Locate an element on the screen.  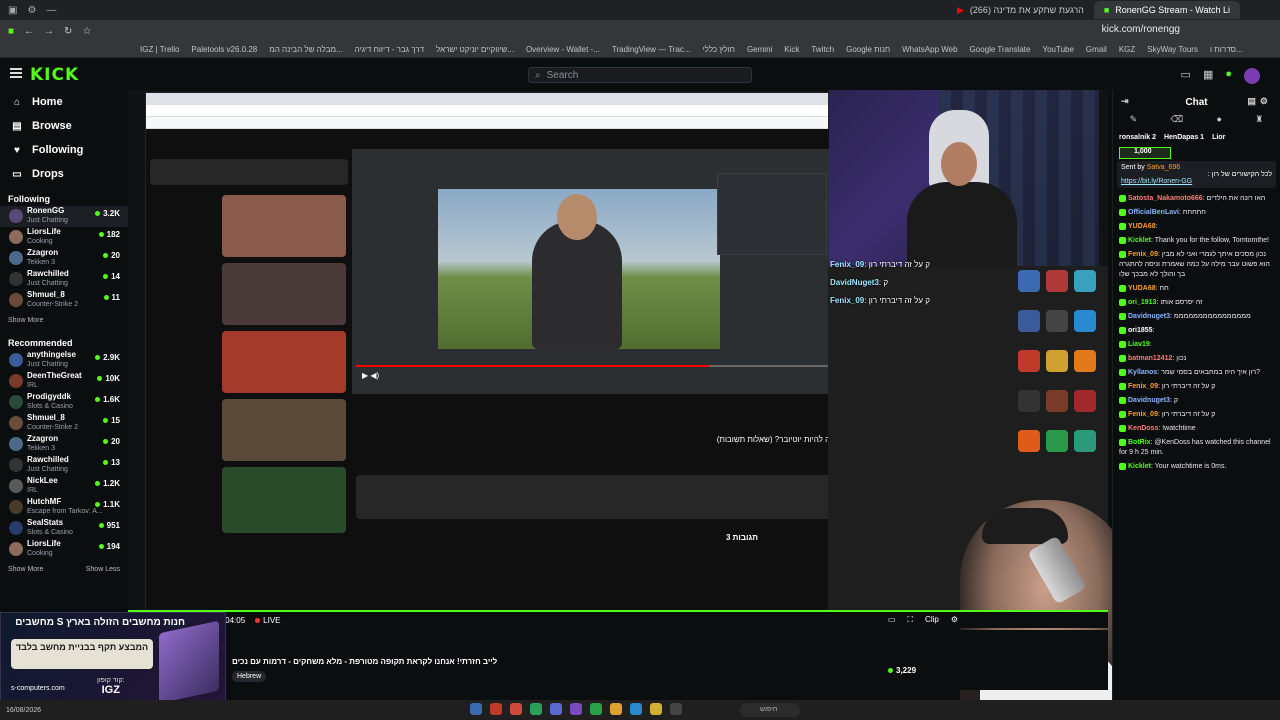
channel-item: HutchMF Escape from Tarkov: A... 1.1K is located at coordinates (64, 507).